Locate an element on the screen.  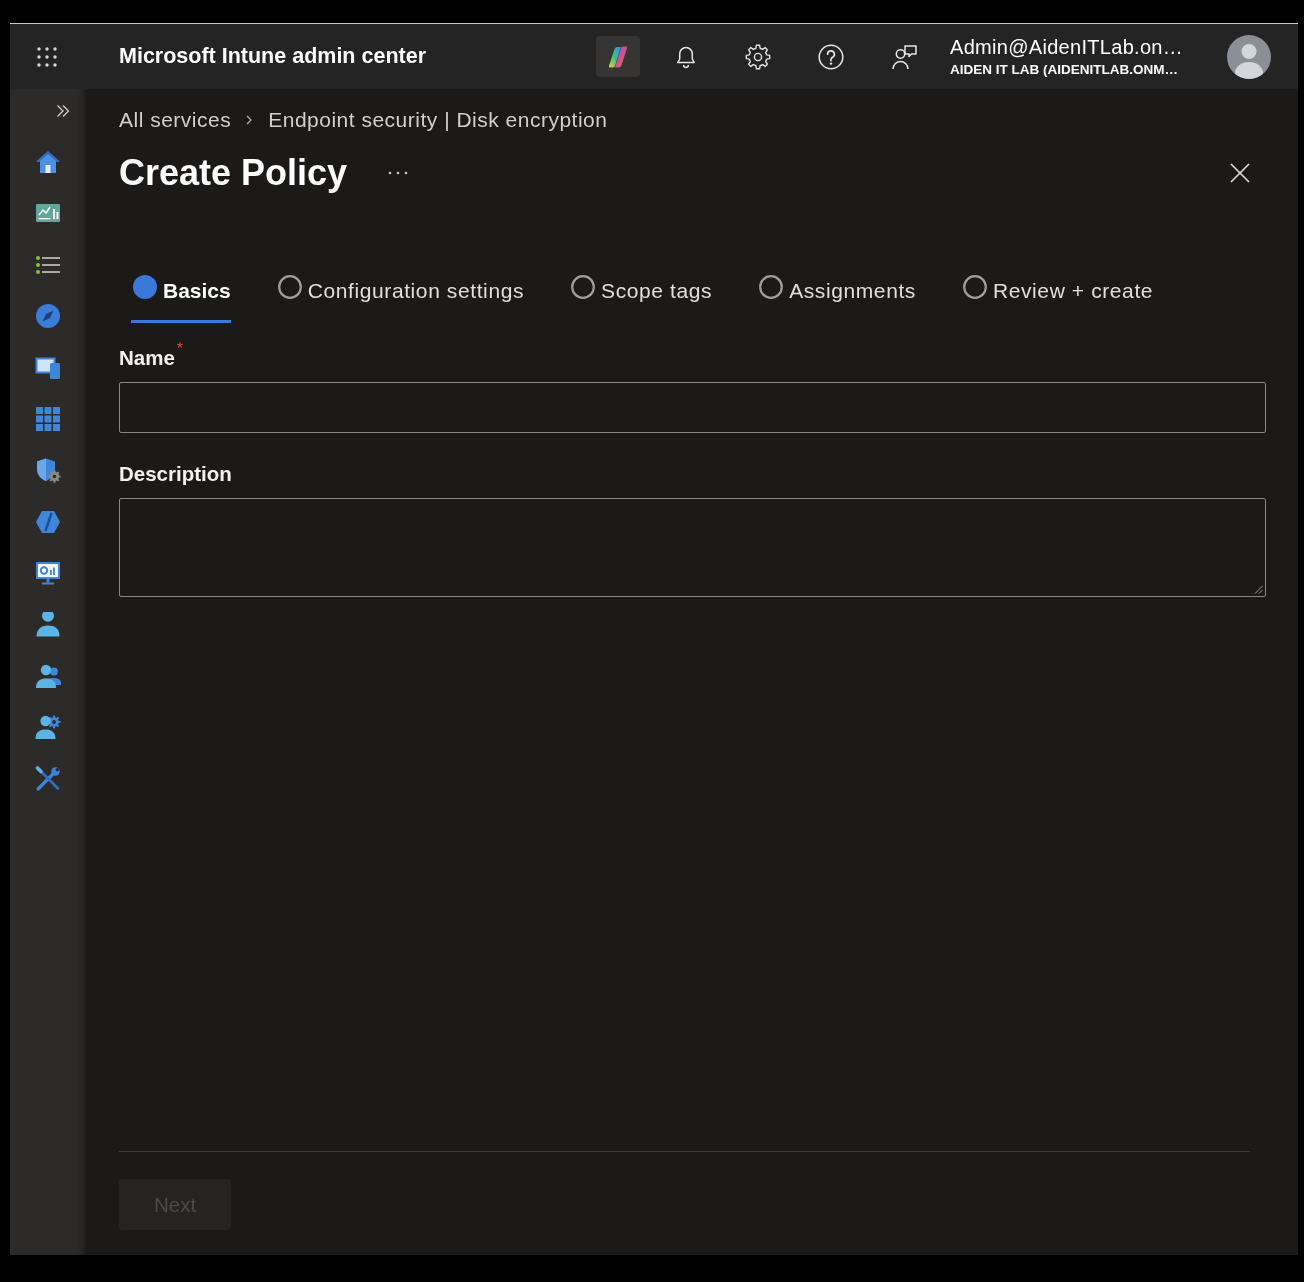
monitor-chart-icon is located at coordinates (48, 573).